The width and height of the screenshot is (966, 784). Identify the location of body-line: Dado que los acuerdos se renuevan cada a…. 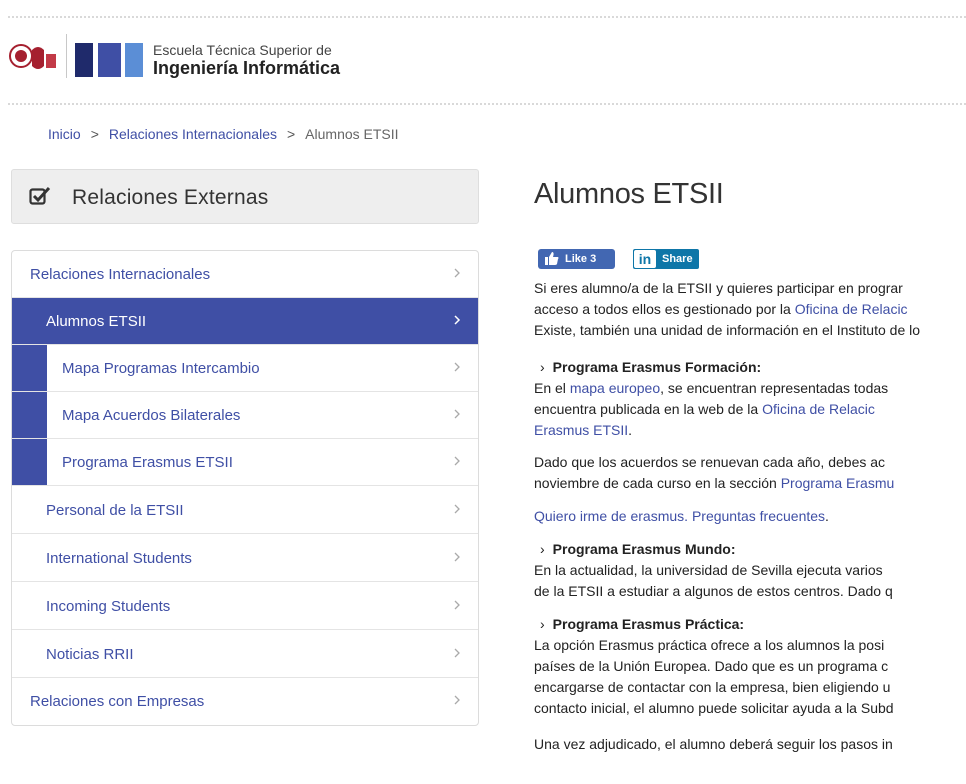
(710, 462).